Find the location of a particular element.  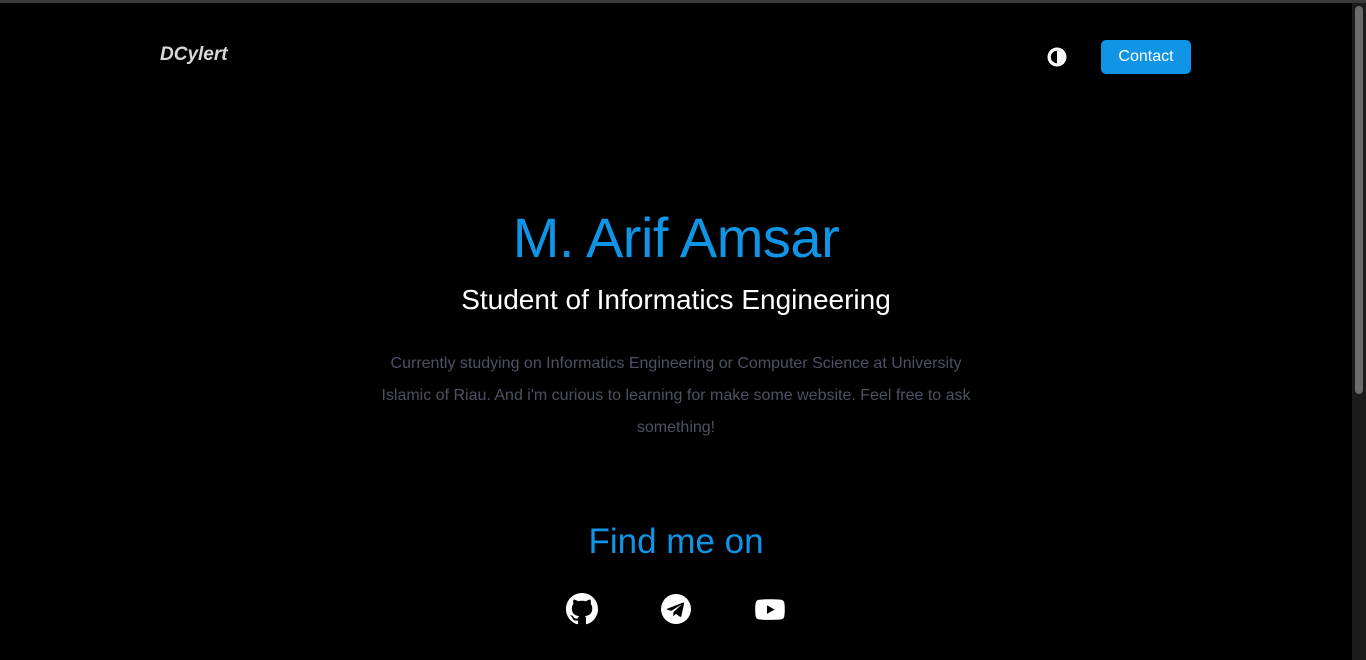

brand-logo: DCylert is located at coordinates (194, 55).